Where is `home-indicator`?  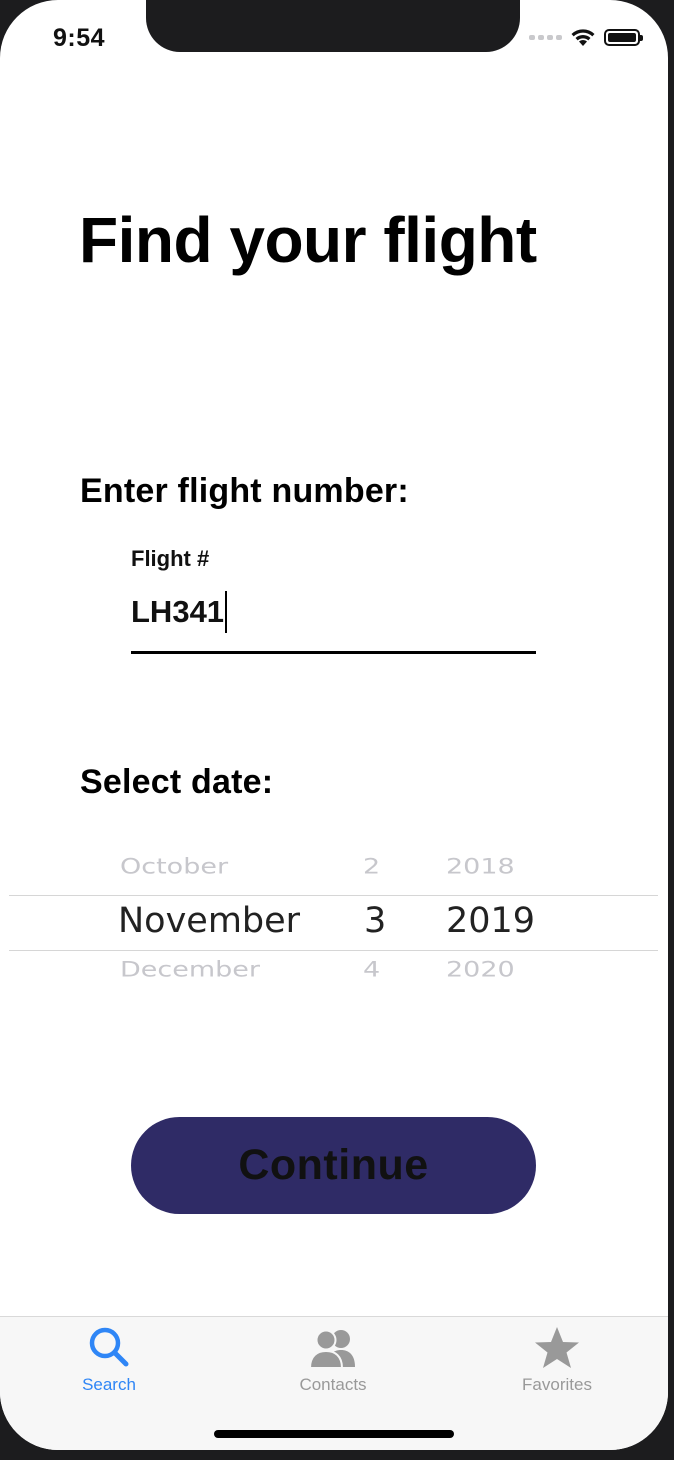 home-indicator is located at coordinates (334, 1434).